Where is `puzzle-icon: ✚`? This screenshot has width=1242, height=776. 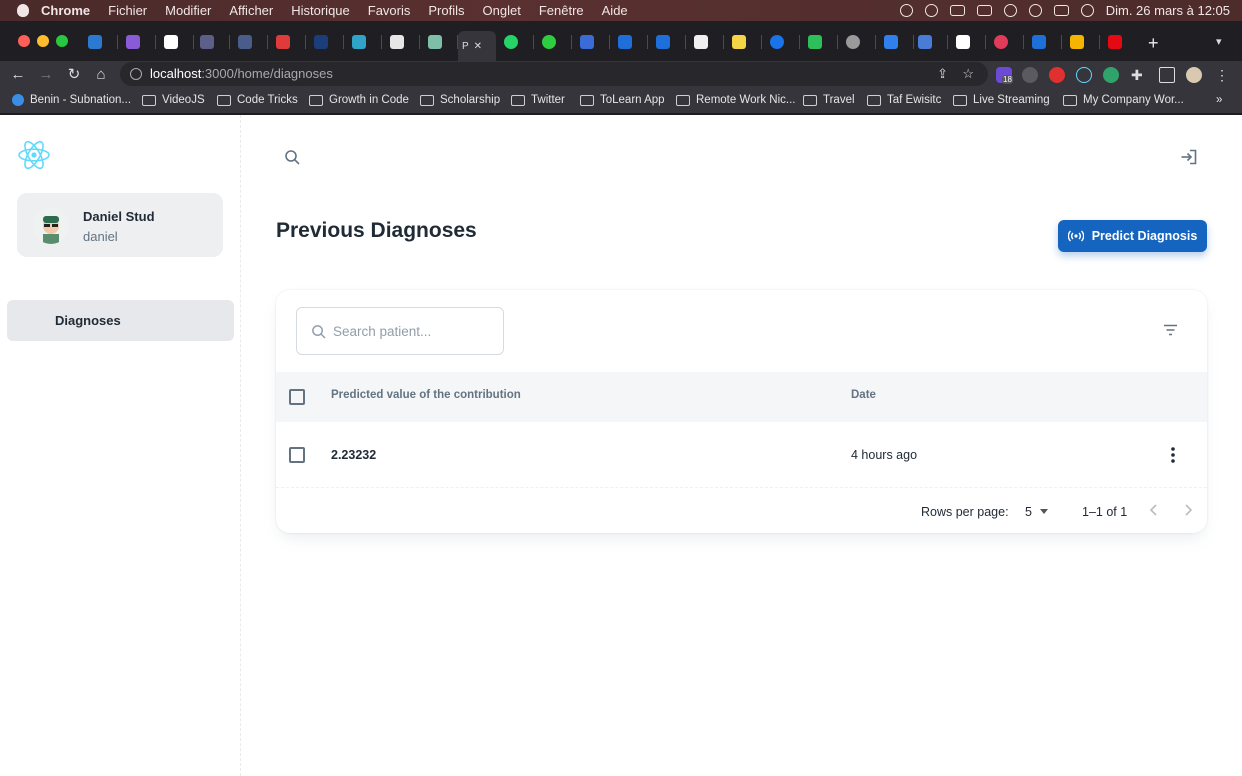
puzzle-icon: ✚ is located at coordinates (1139, 75).